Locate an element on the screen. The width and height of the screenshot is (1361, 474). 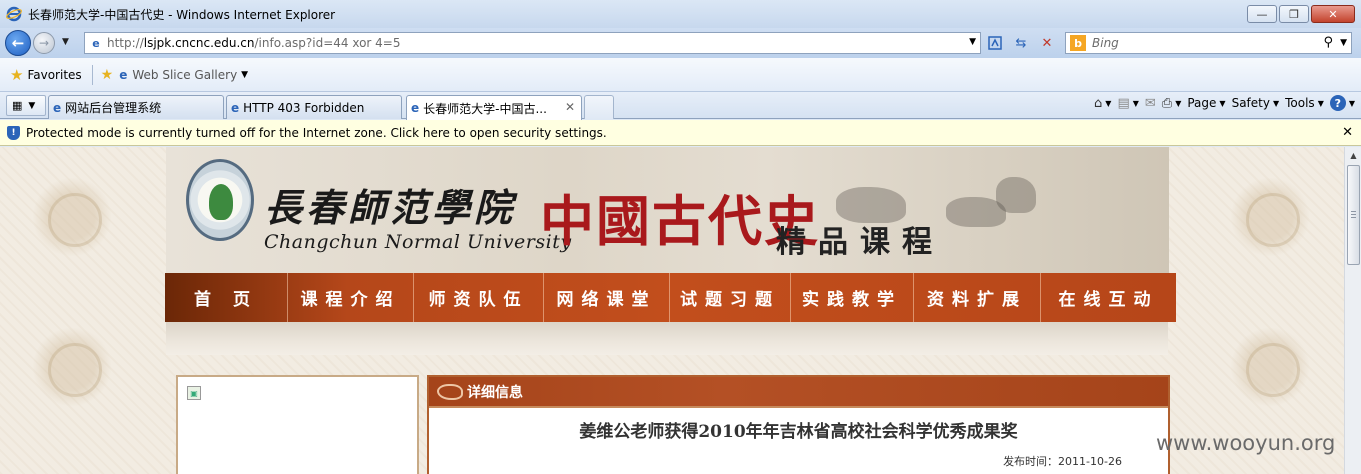
close-infobar-icon: ✕ is located at coordinates (1347, 132).